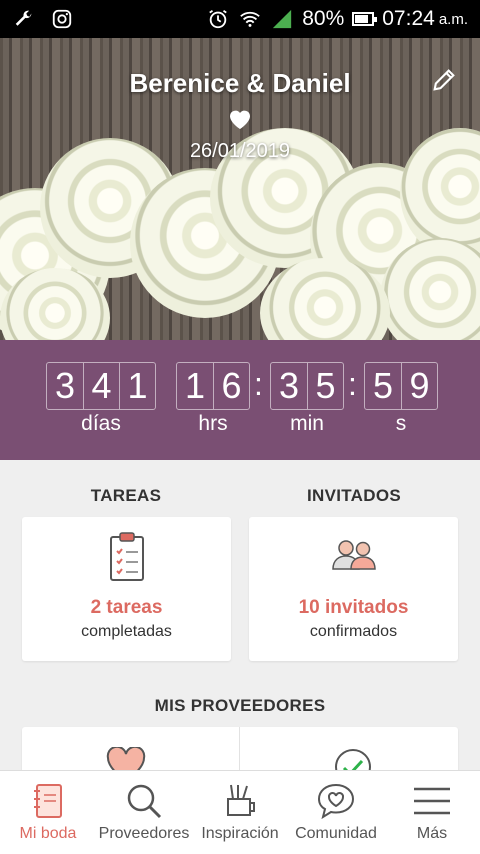 The image size is (480, 854). I want to click on nav-label: Mi boda, so click(48, 833).